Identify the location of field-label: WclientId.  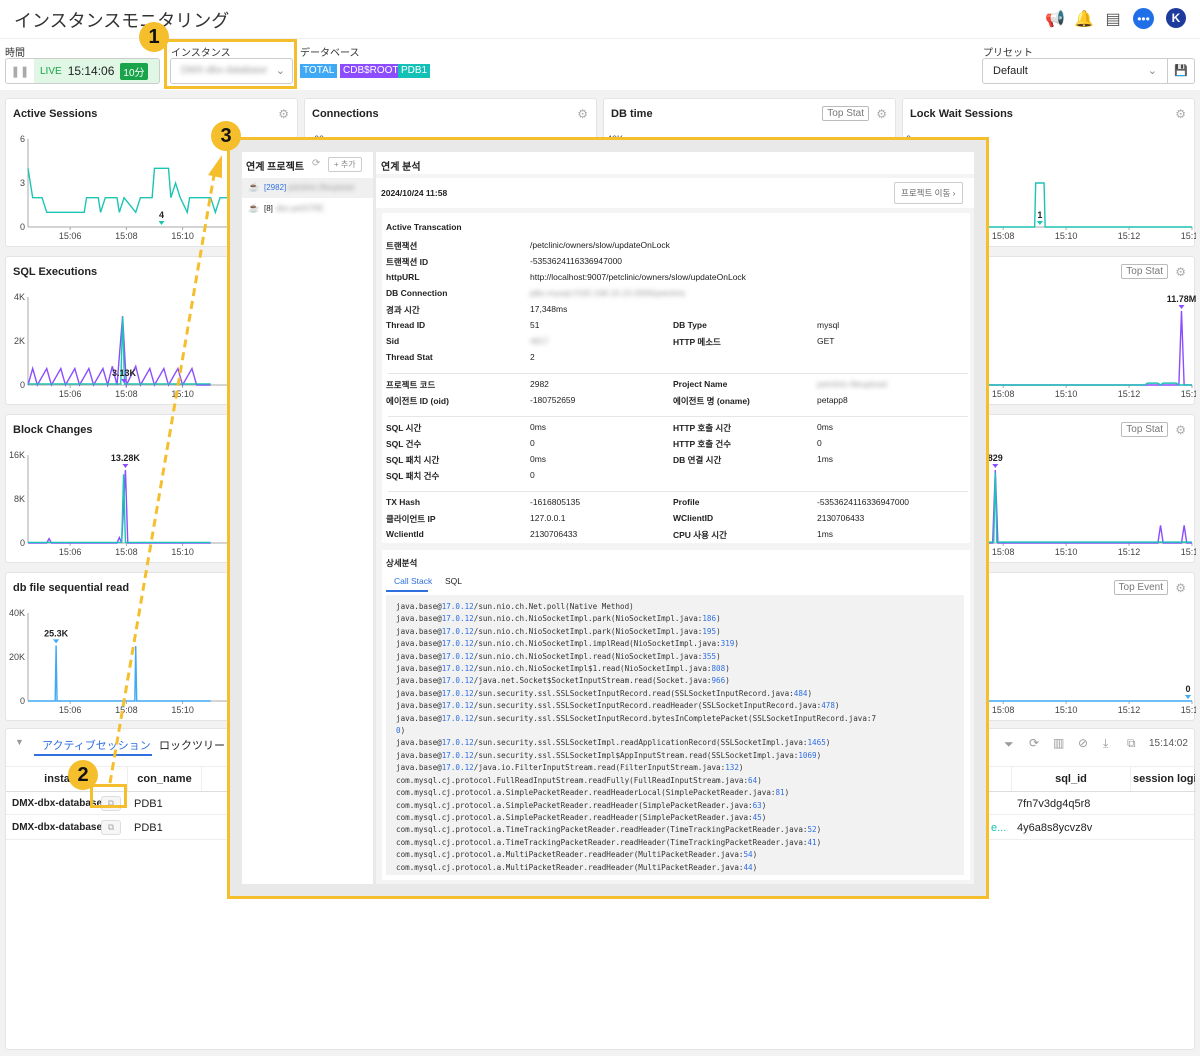
(405, 534).